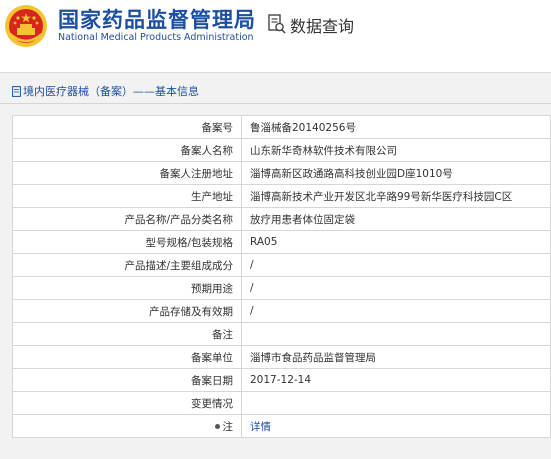  I want to click on table-row: 型号规格/包装规格 RA05, so click(281, 242).